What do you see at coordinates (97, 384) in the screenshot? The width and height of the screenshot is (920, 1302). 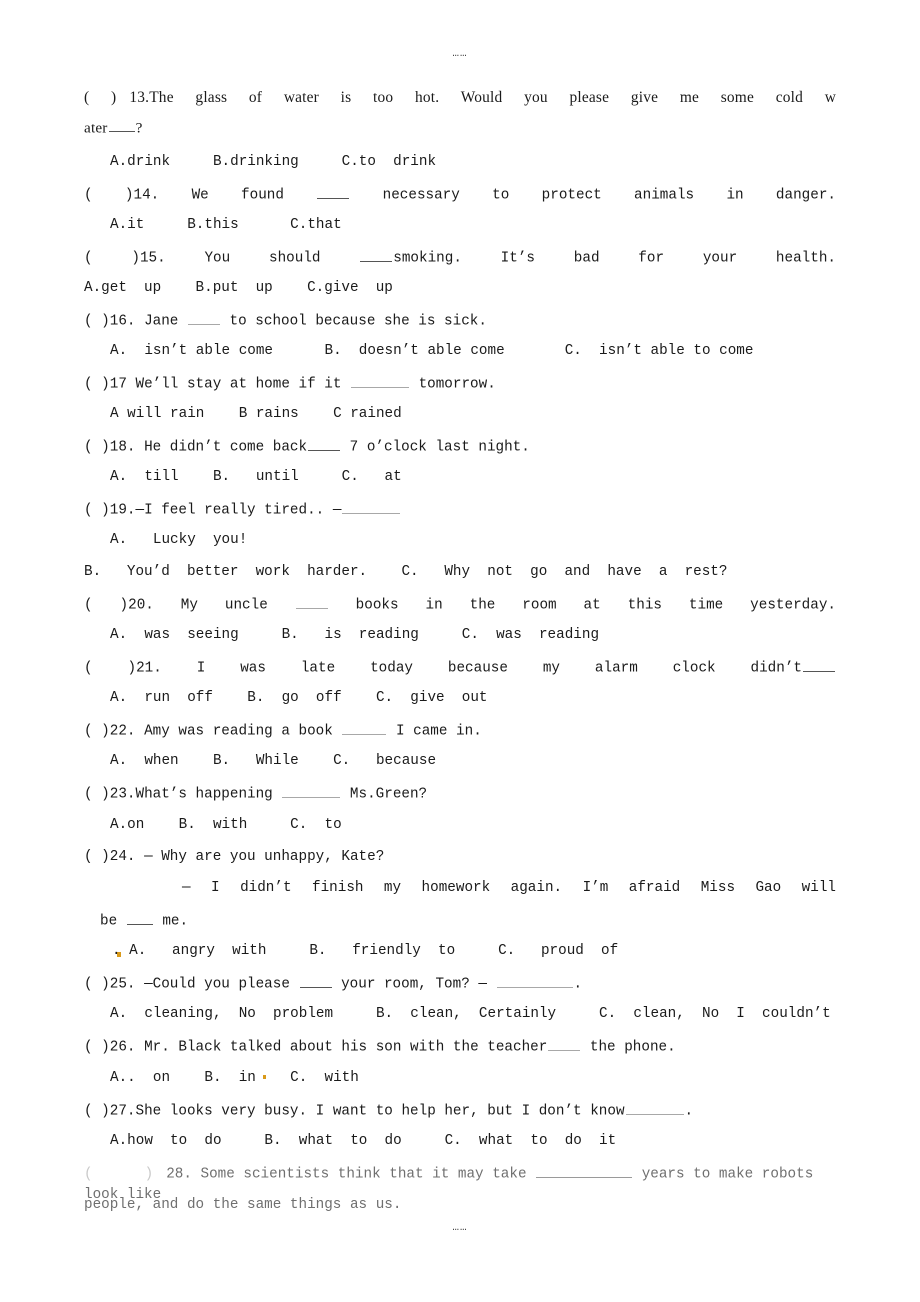 I see `question-17-marker: ( )` at bounding box center [97, 384].